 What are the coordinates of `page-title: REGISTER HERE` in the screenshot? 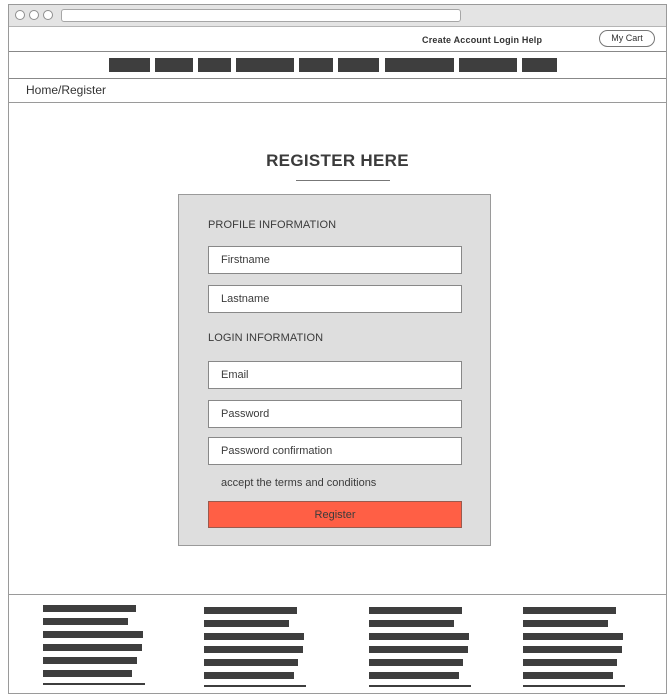 It's located at (337, 160).